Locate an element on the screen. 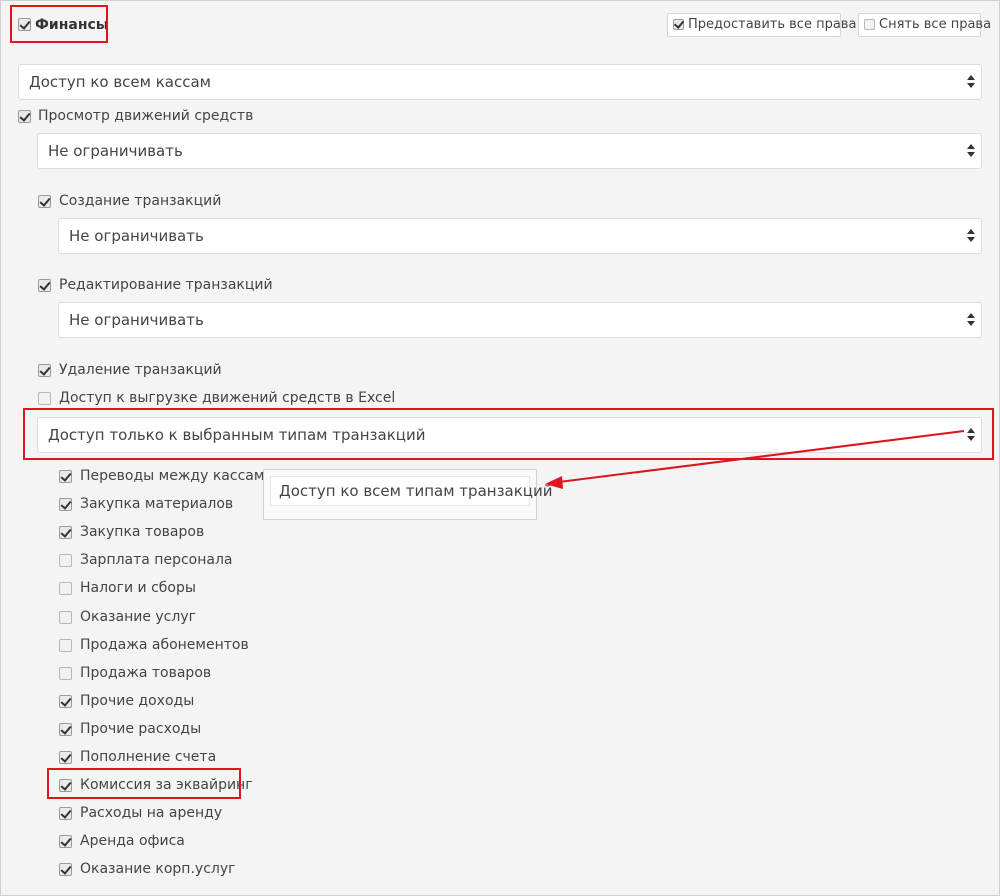 The width and height of the screenshot is (1000, 896). arrow-line is located at coordinates (761, 456).